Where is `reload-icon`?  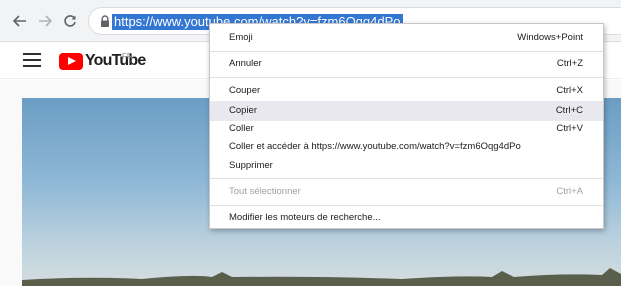
reload-icon is located at coordinates (70, 21).